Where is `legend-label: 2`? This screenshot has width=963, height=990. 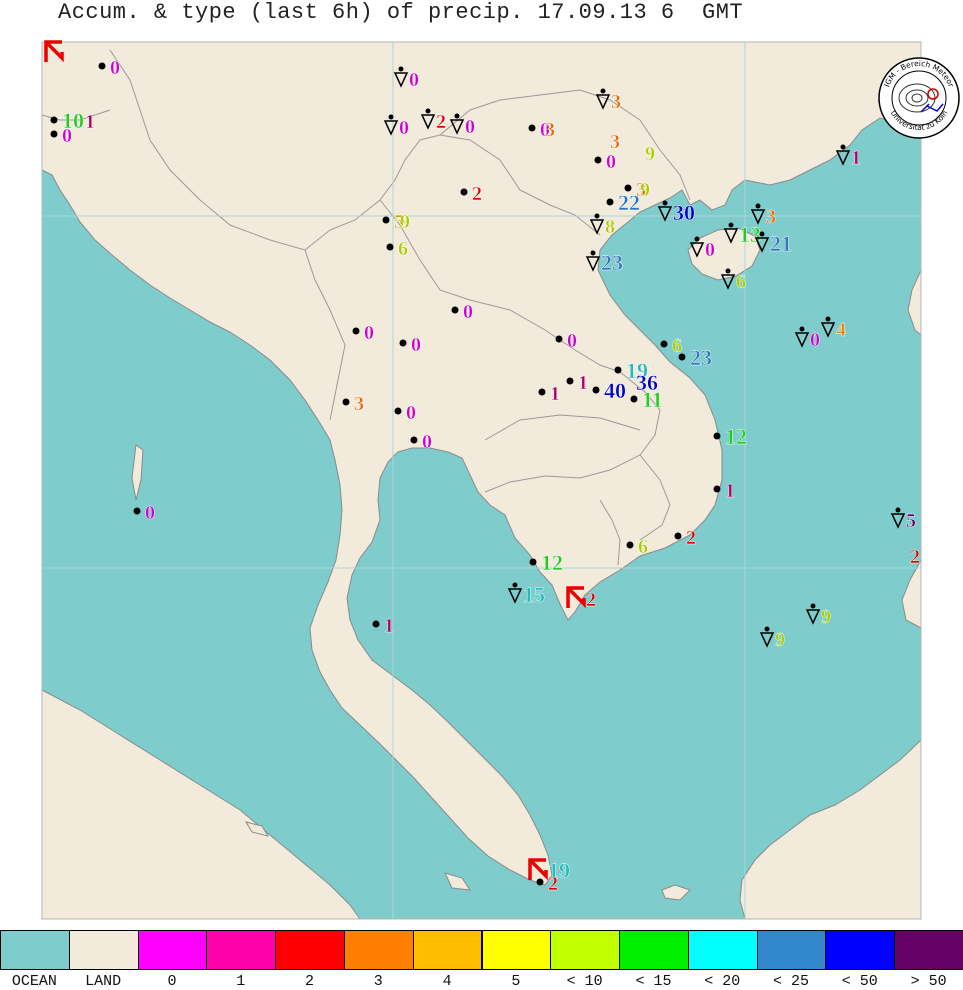 legend-label: 2 is located at coordinates (310, 981).